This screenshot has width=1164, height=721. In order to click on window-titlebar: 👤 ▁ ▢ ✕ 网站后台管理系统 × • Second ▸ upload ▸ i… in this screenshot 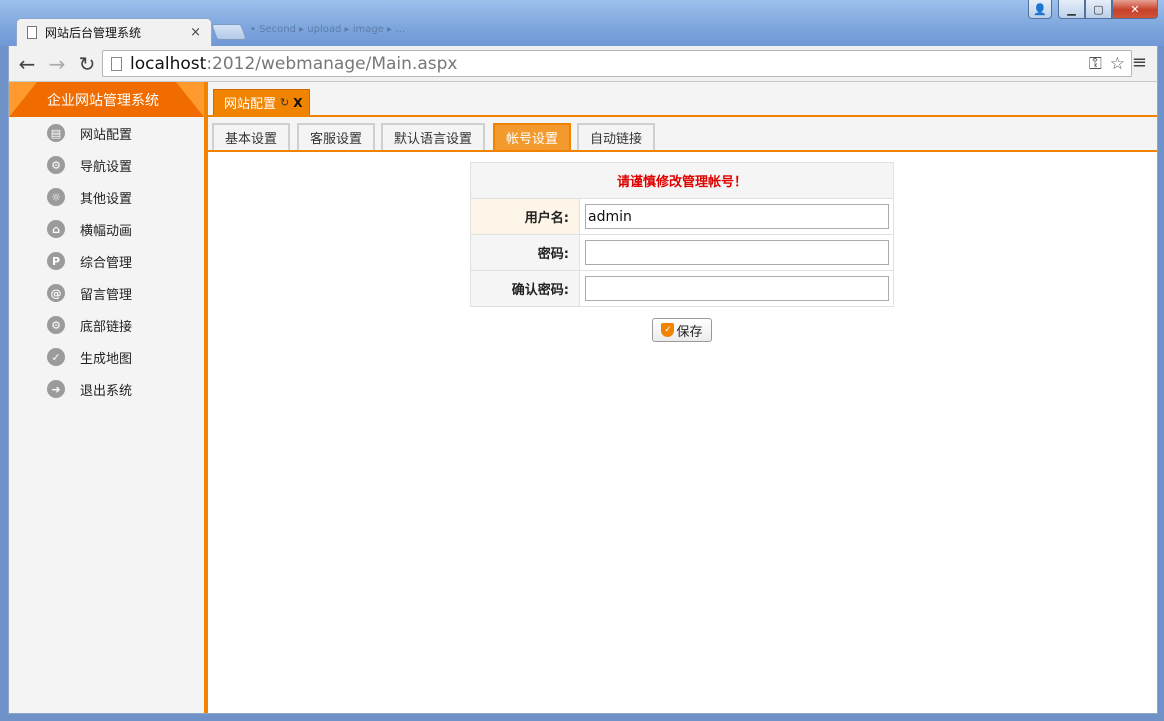, I will do `click(582, 23)`.